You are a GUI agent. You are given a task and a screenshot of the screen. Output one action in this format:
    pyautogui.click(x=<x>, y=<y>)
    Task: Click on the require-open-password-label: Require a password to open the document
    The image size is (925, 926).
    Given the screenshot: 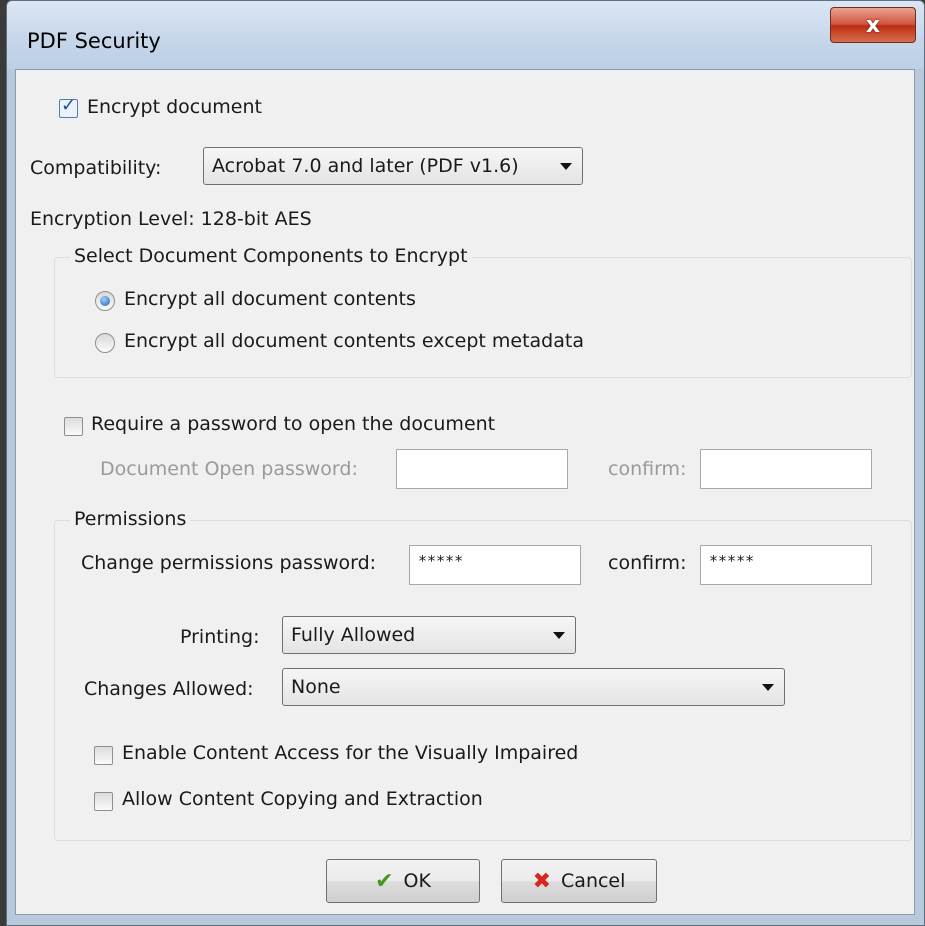 What is the action you would take?
    pyautogui.click(x=293, y=424)
    